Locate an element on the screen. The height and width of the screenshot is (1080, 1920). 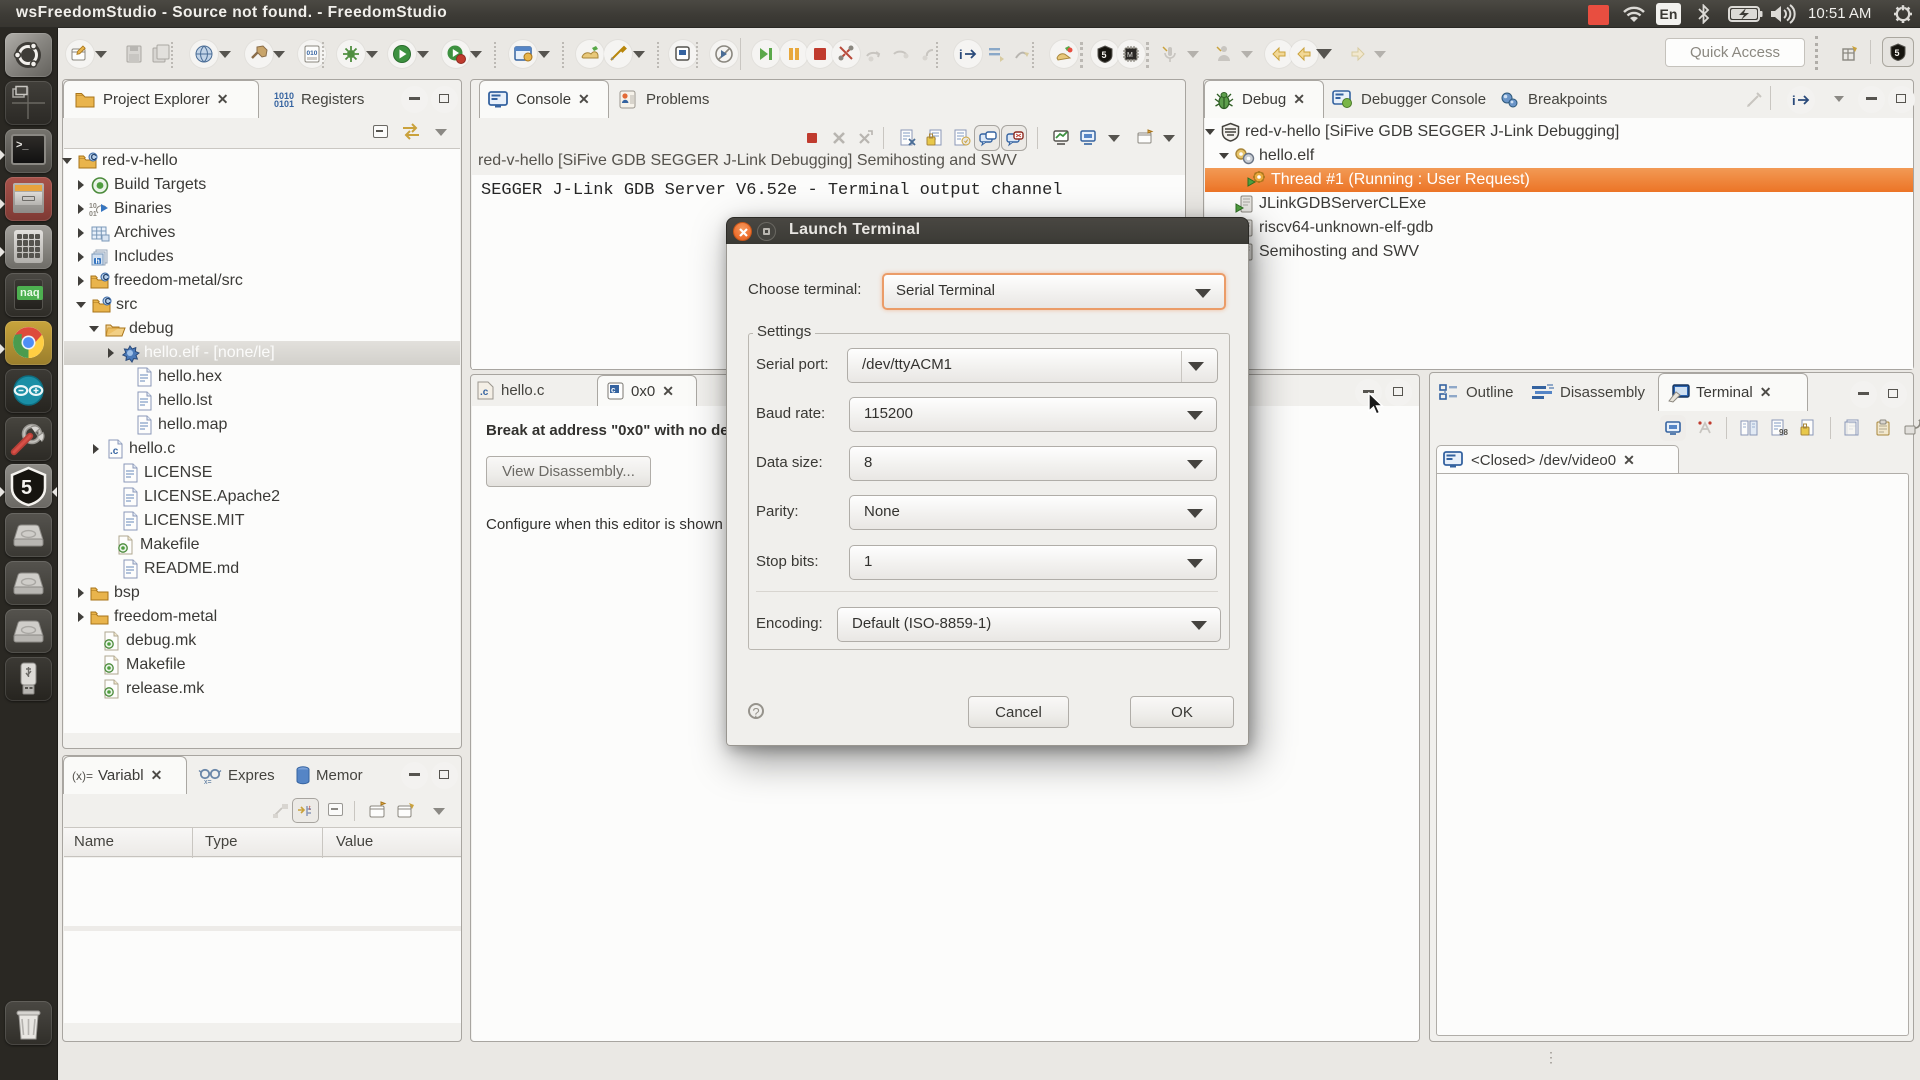
svg-text: h is located at coordinates (97, 261).